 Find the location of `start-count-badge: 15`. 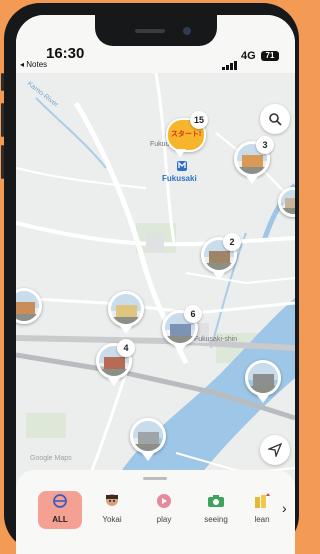

start-count-badge: 15 is located at coordinates (199, 120).